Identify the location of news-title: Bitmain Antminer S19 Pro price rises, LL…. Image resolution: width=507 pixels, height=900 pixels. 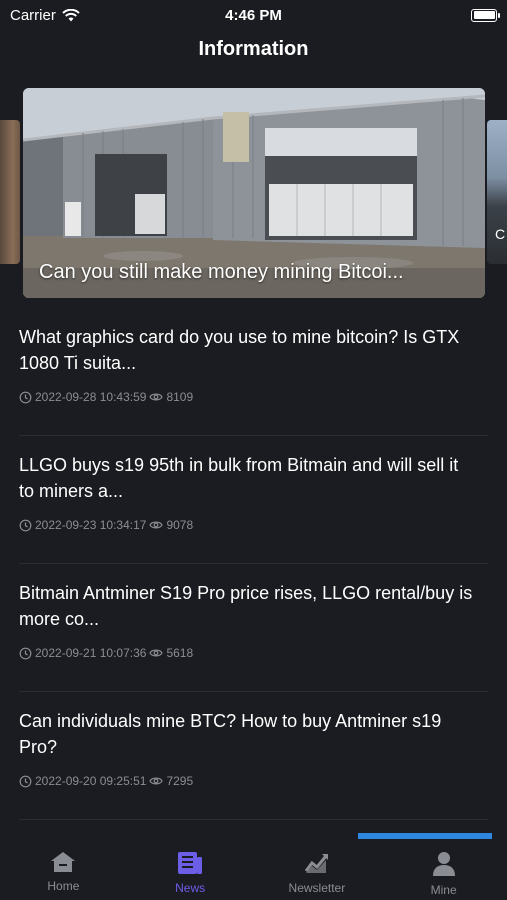
(246, 606).